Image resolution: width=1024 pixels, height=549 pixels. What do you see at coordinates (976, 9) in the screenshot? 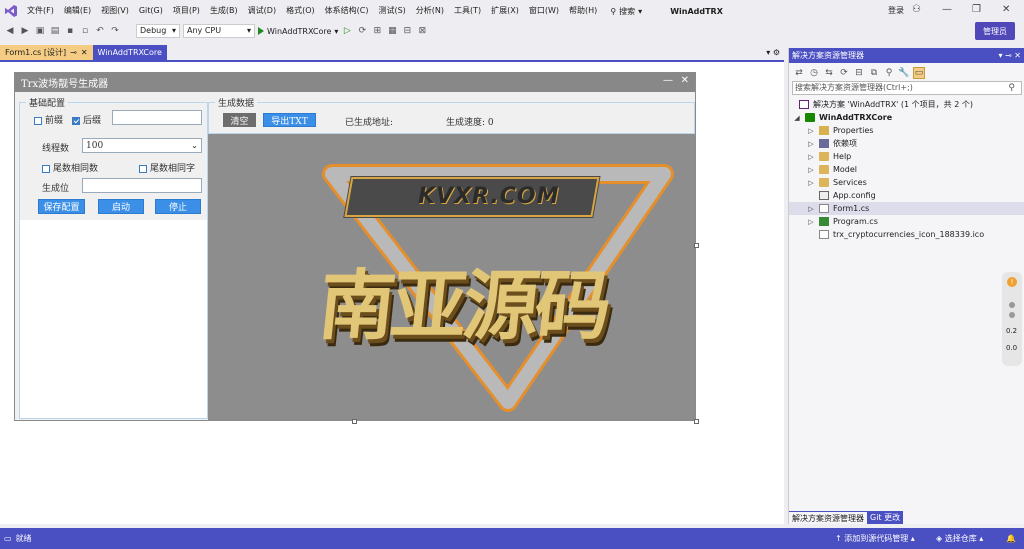
I see `restore-icon: ❐` at bounding box center [976, 9].